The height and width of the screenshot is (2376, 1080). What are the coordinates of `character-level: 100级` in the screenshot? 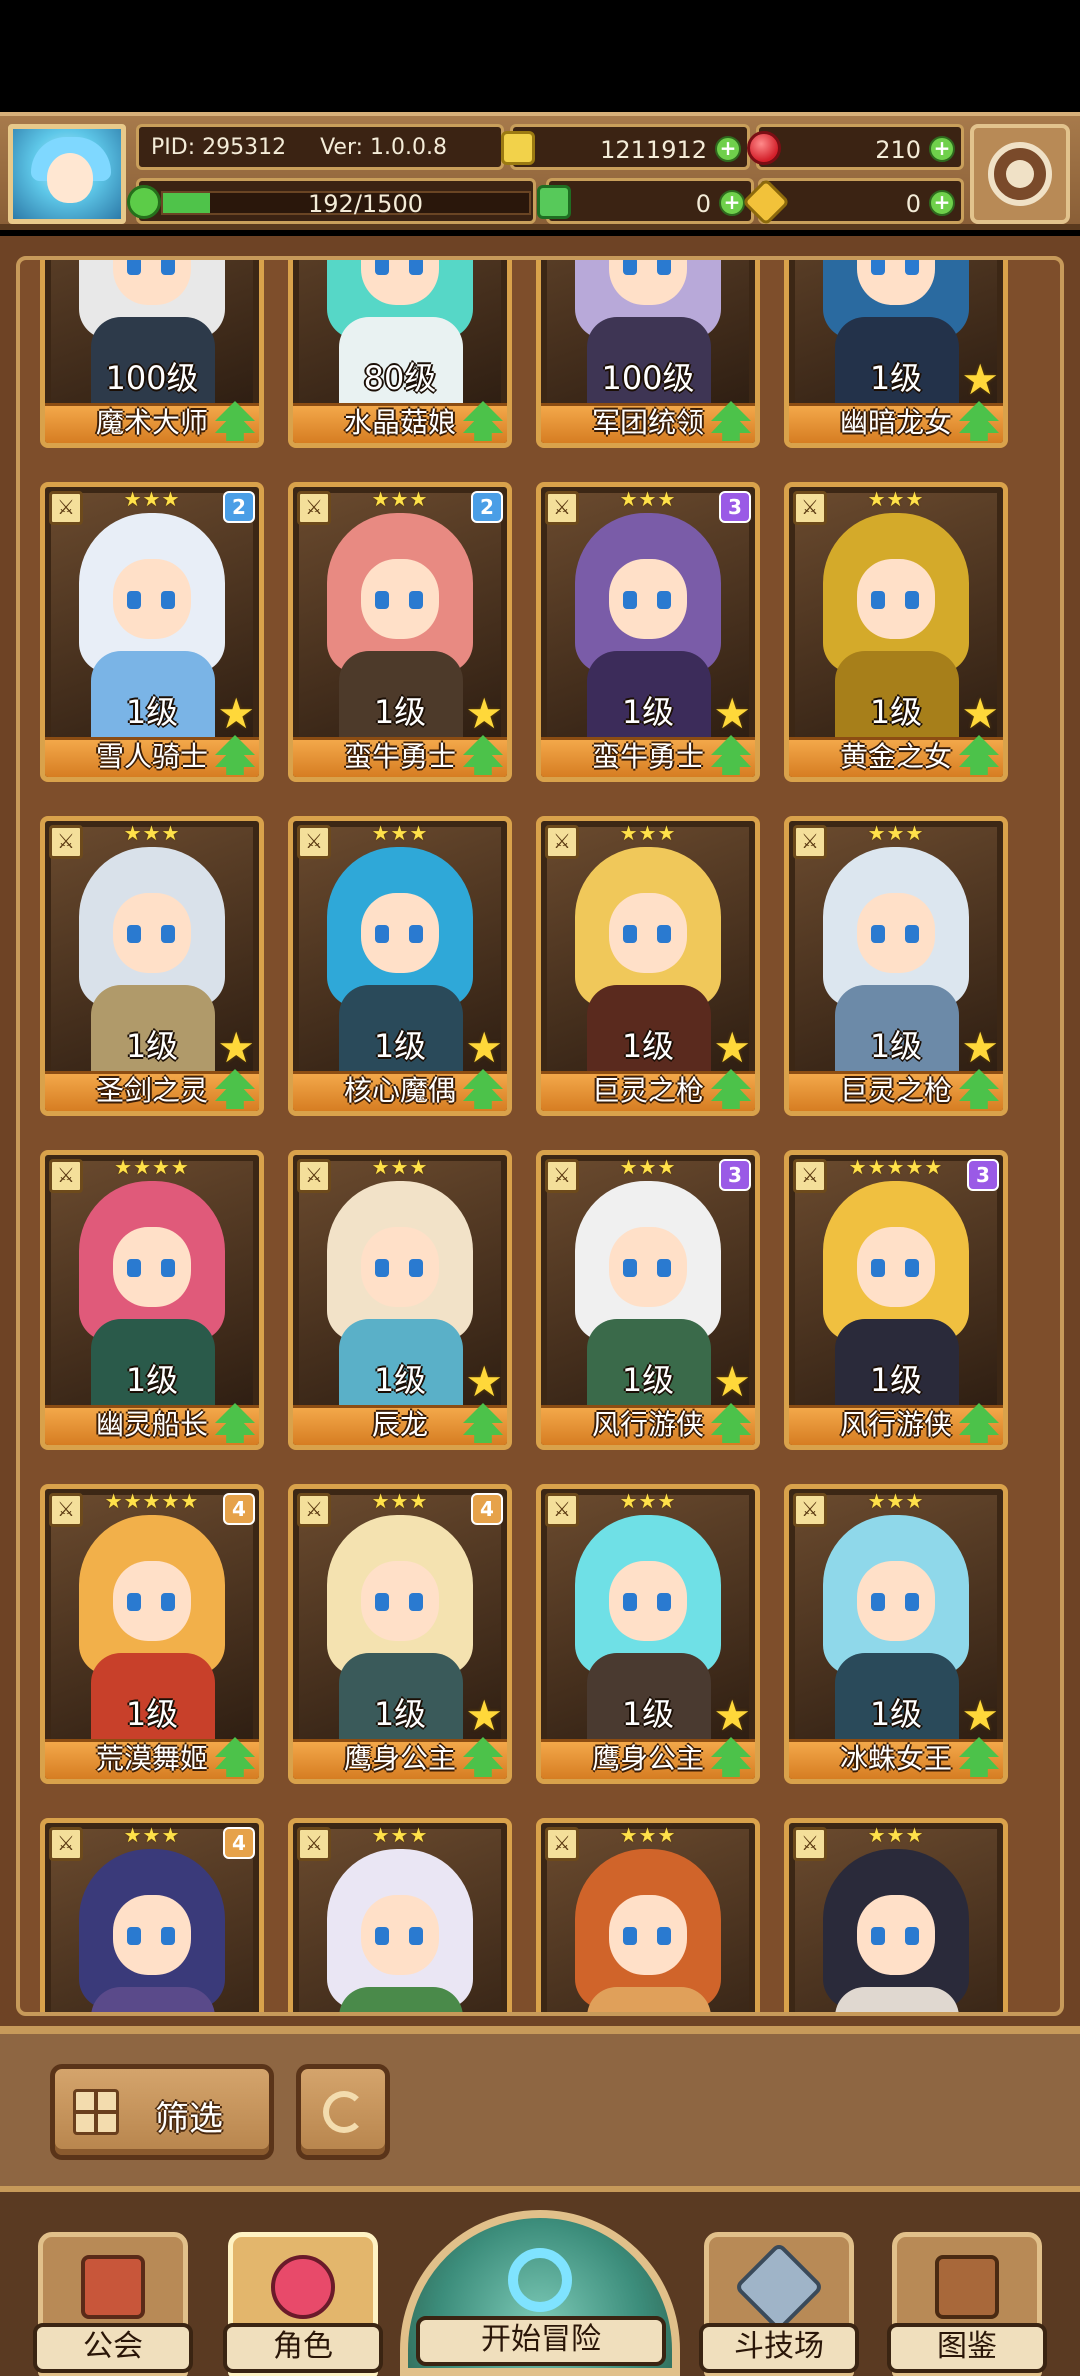 It's located at (152, 378).